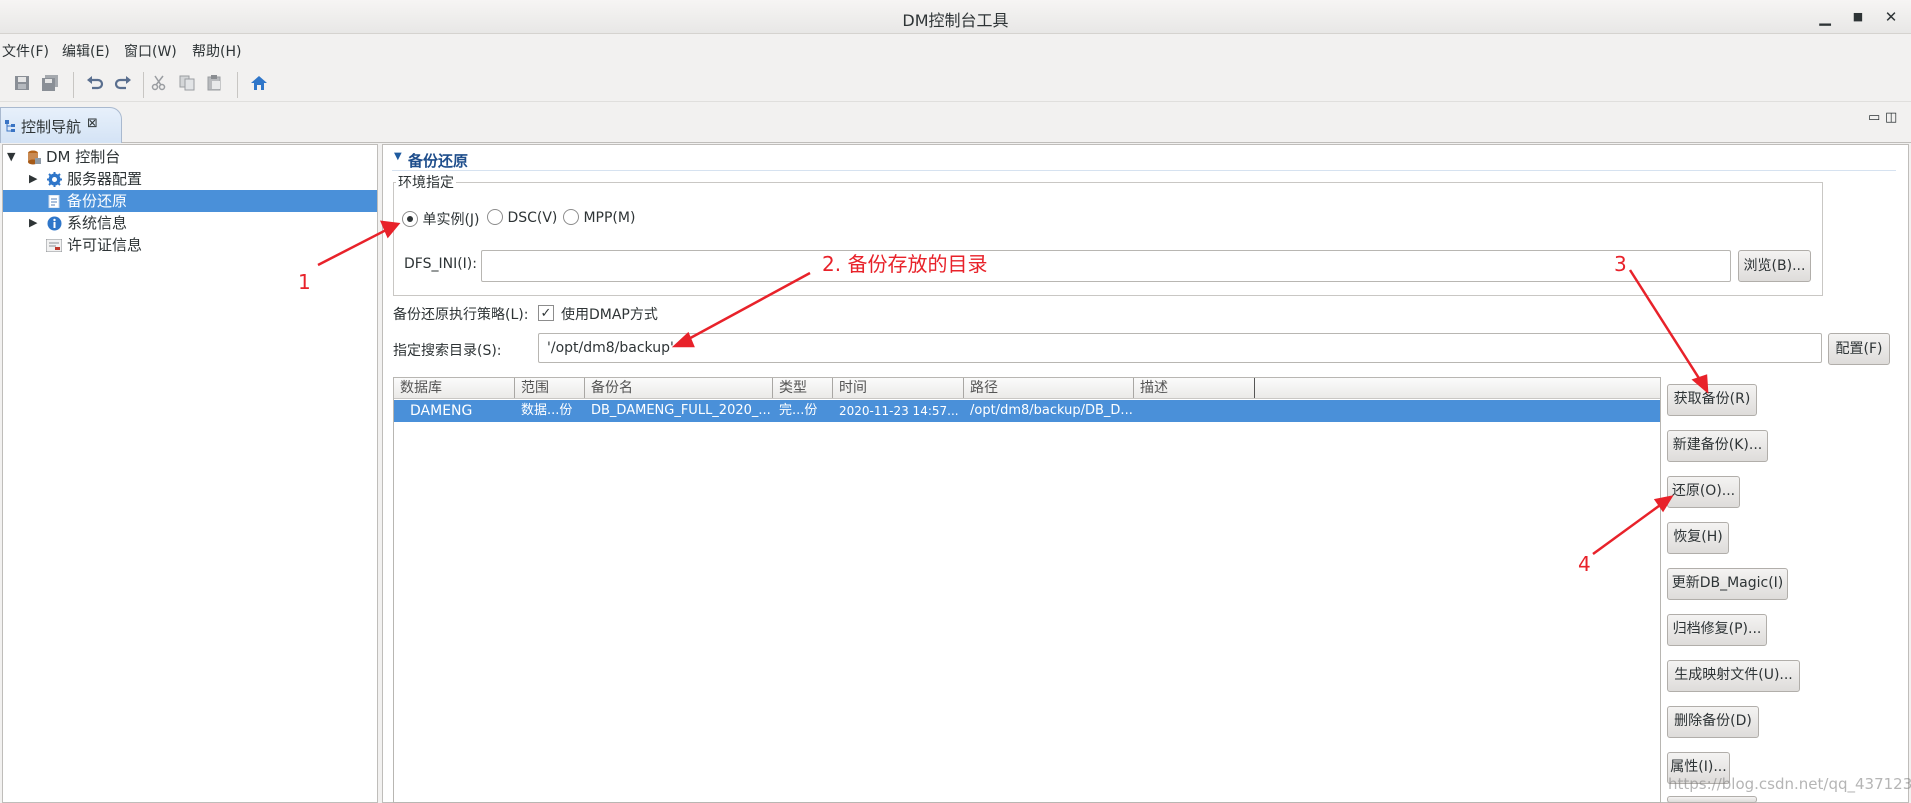 This screenshot has width=1911, height=803. What do you see at coordinates (1620, 264) in the screenshot?
I see `annotation-label-3: 3` at bounding box center [1620, 264].